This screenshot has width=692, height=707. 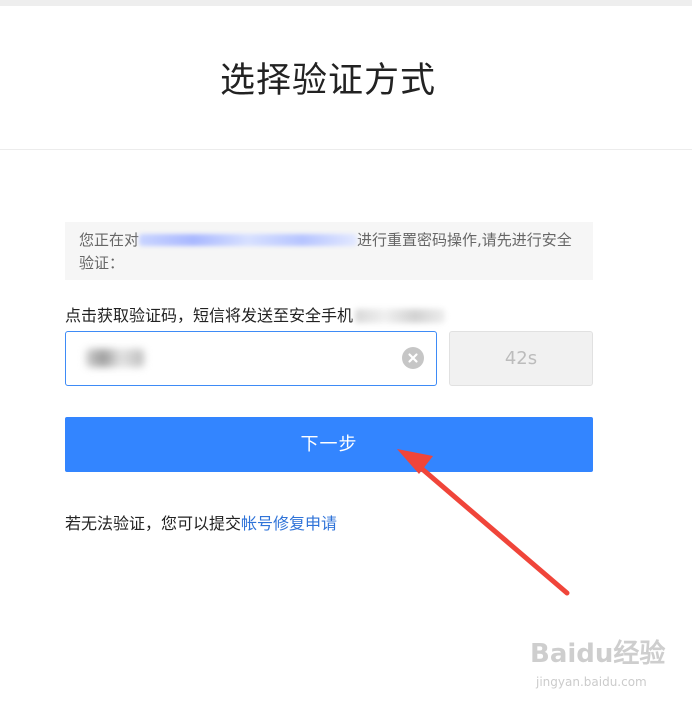 I want to click on resend-code-button: 42s, so click(x=521, y=358).